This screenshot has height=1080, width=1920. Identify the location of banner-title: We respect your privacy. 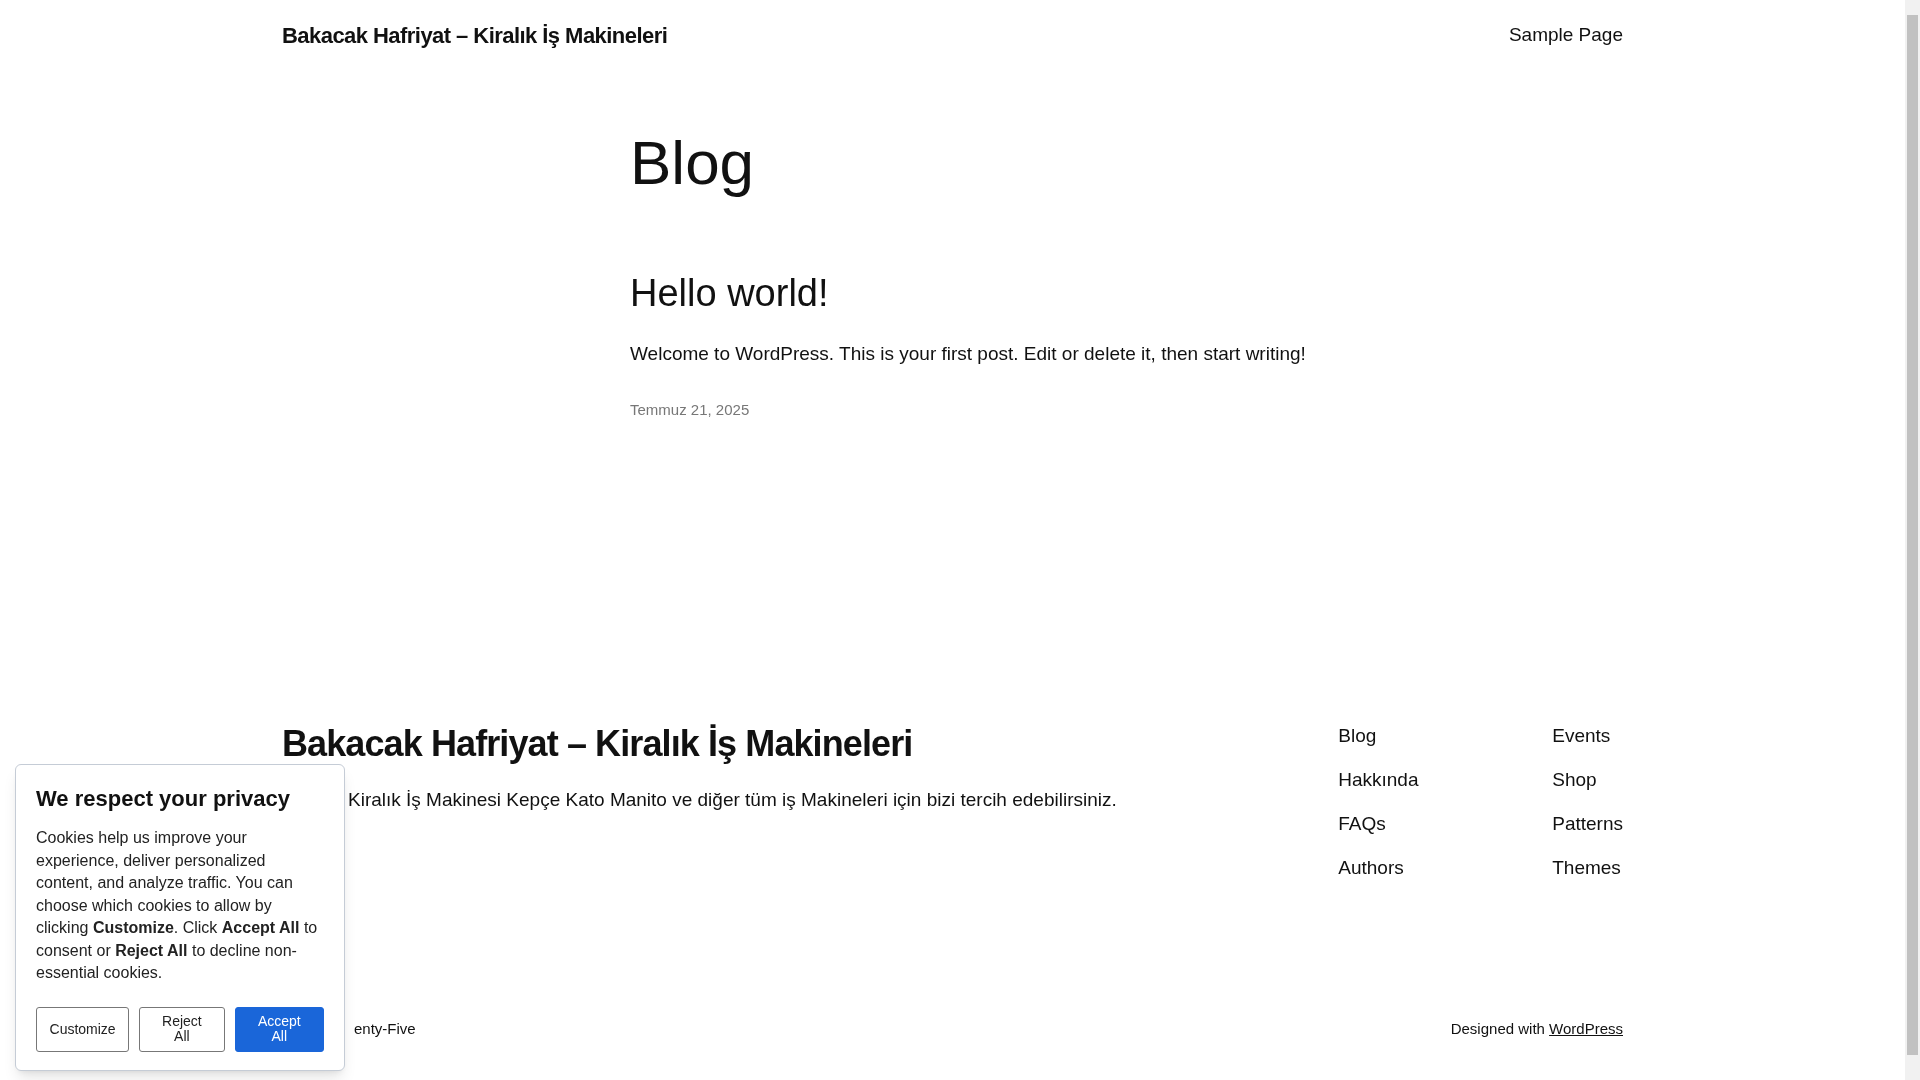
(163, 799).